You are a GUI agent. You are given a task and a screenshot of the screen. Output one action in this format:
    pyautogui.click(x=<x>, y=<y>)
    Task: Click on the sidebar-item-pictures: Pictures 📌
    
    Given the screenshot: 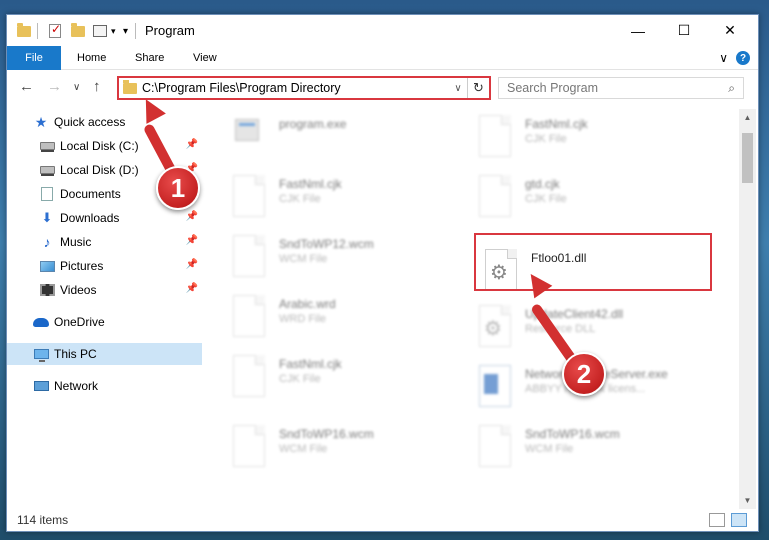 What is the action you would take?
    pyautogui.click(x=104, y=266)
    